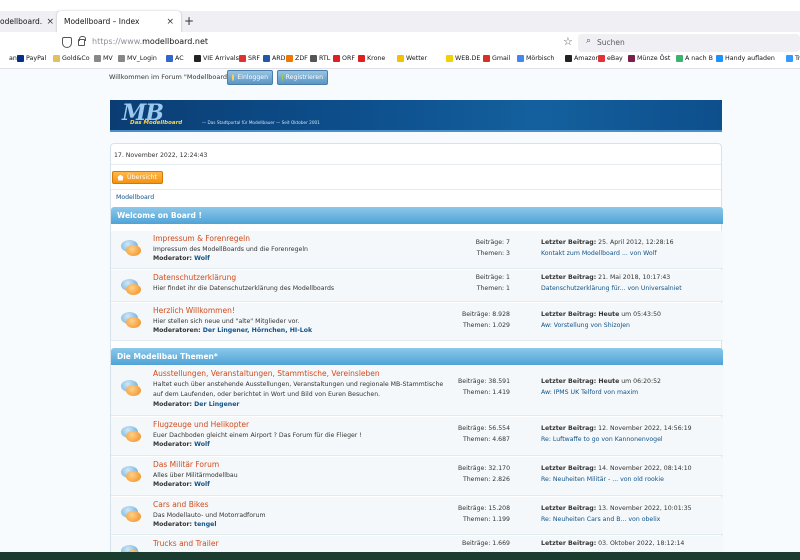  Describe the element at coordinates (216, 404) in the screenshot. I see `moderator-link: Der Lingener` at that location.